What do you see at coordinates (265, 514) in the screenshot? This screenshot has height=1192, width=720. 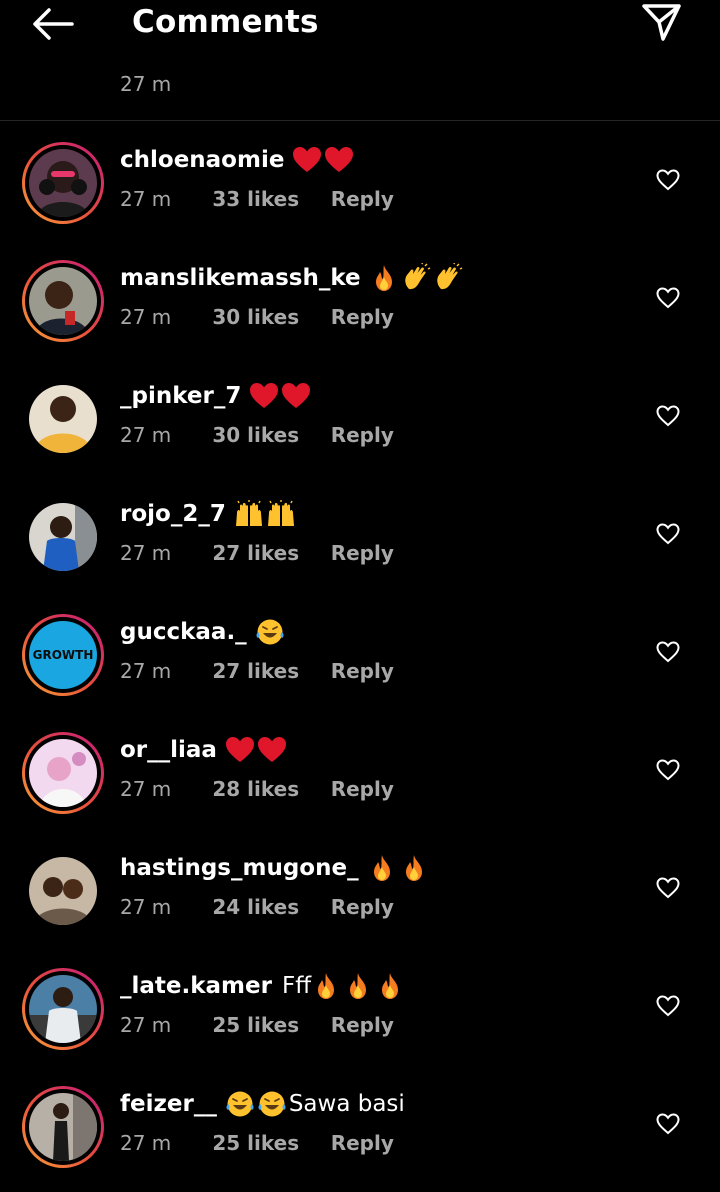 I see `comment-emojis: raised-handsraised-hands` at bounding box center [265, 514].